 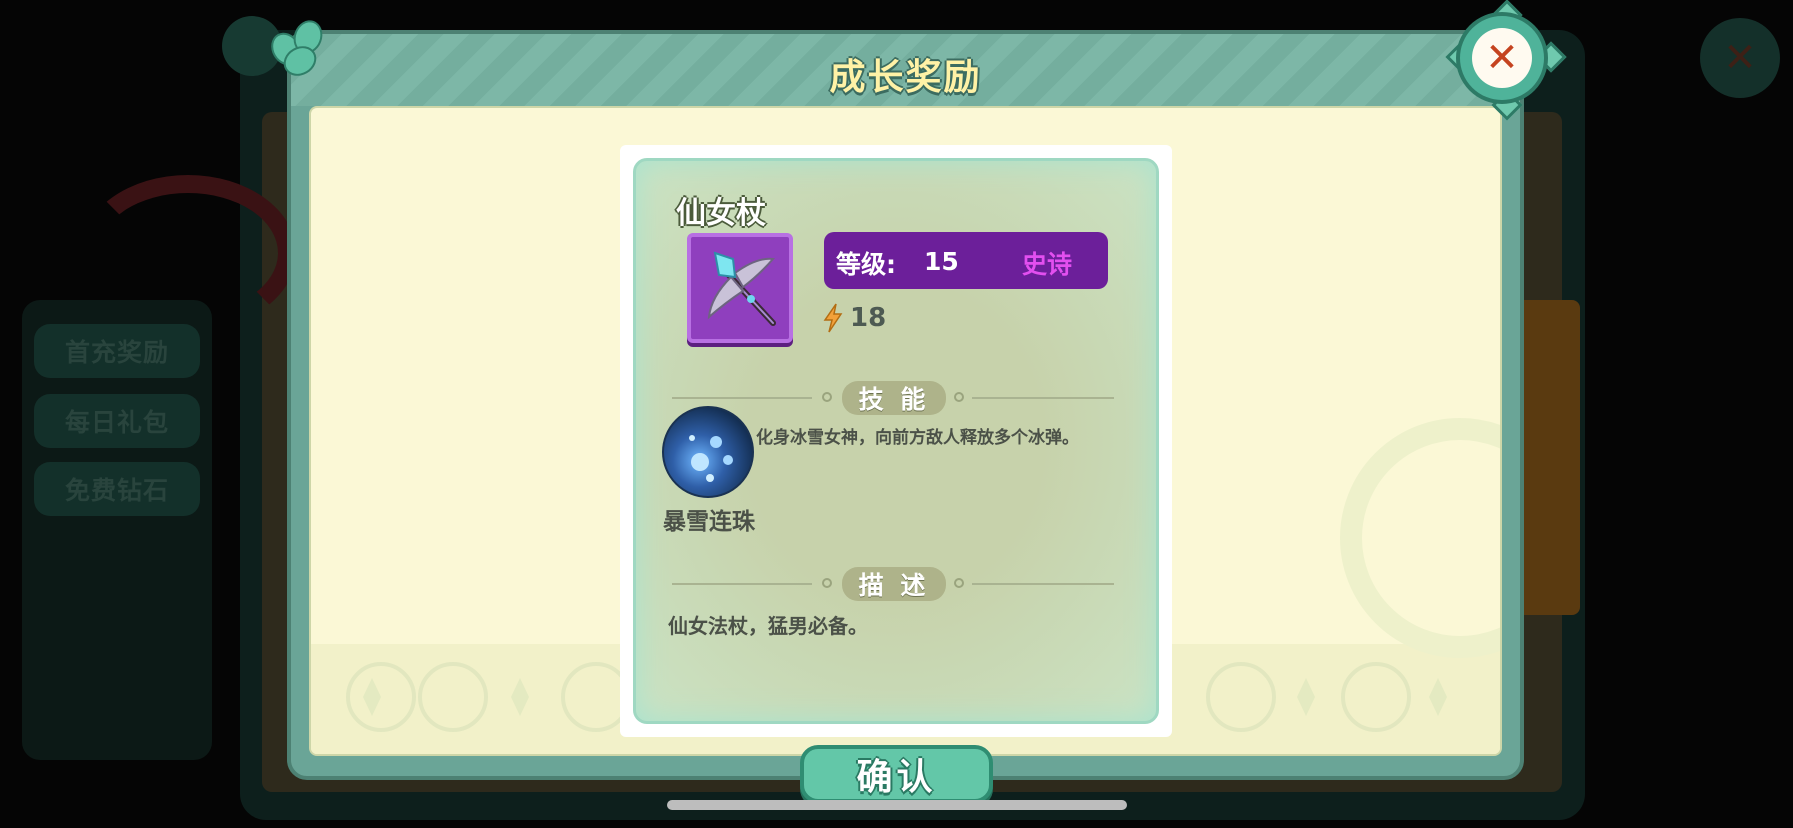 I want to click on level-value: 15, so click(x=941, y=261).